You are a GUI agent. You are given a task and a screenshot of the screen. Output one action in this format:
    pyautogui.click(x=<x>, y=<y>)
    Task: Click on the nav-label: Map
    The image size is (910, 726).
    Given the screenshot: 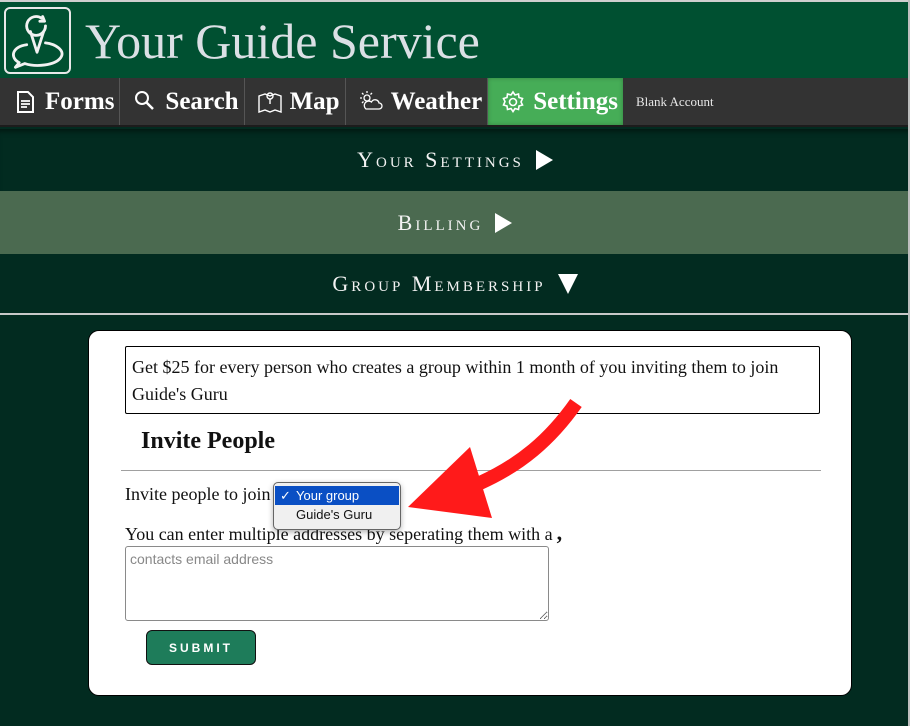 What is the action you would take?
    pyautogui.click(x=314, y=101)
    